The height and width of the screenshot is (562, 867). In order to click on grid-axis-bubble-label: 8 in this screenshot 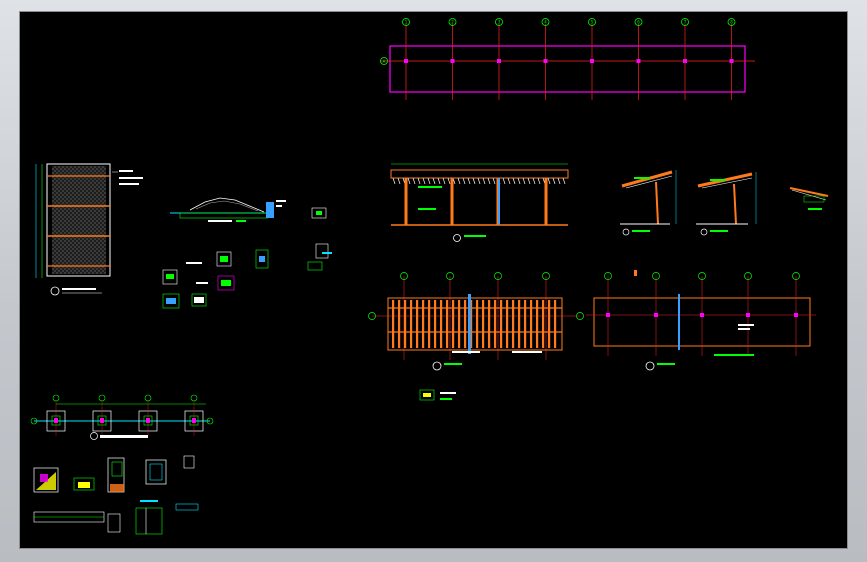, I will do `click(731, 22)`.